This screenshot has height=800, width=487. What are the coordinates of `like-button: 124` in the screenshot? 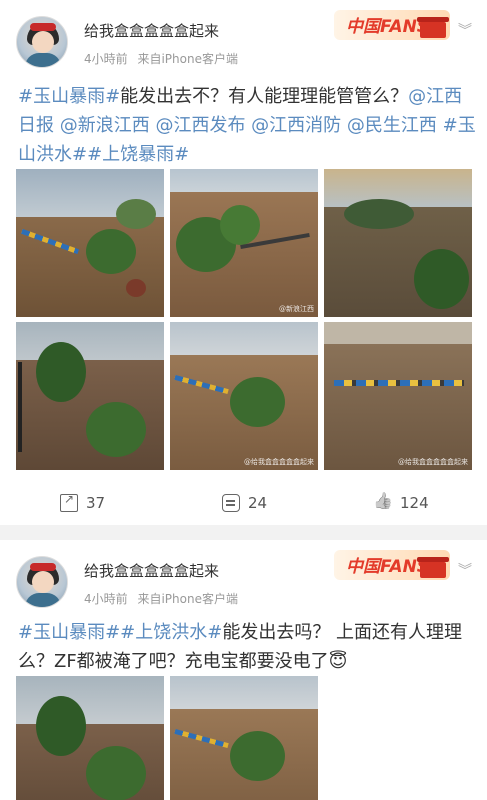 It's located at (401, 503).